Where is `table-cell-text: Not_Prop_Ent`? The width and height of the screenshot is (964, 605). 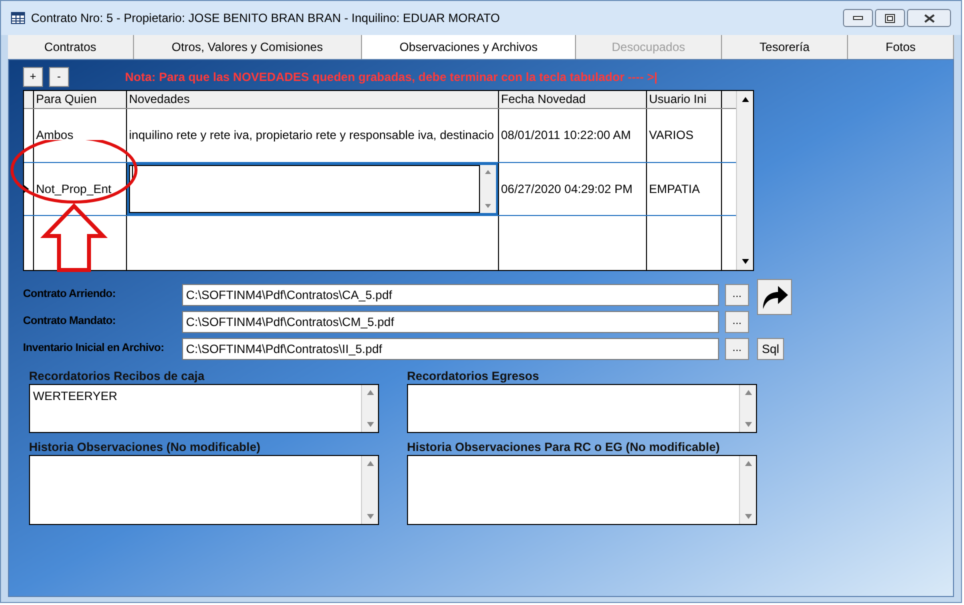 table-cell-text: Not_Prop_Ent is located at coordinates (73, 189).